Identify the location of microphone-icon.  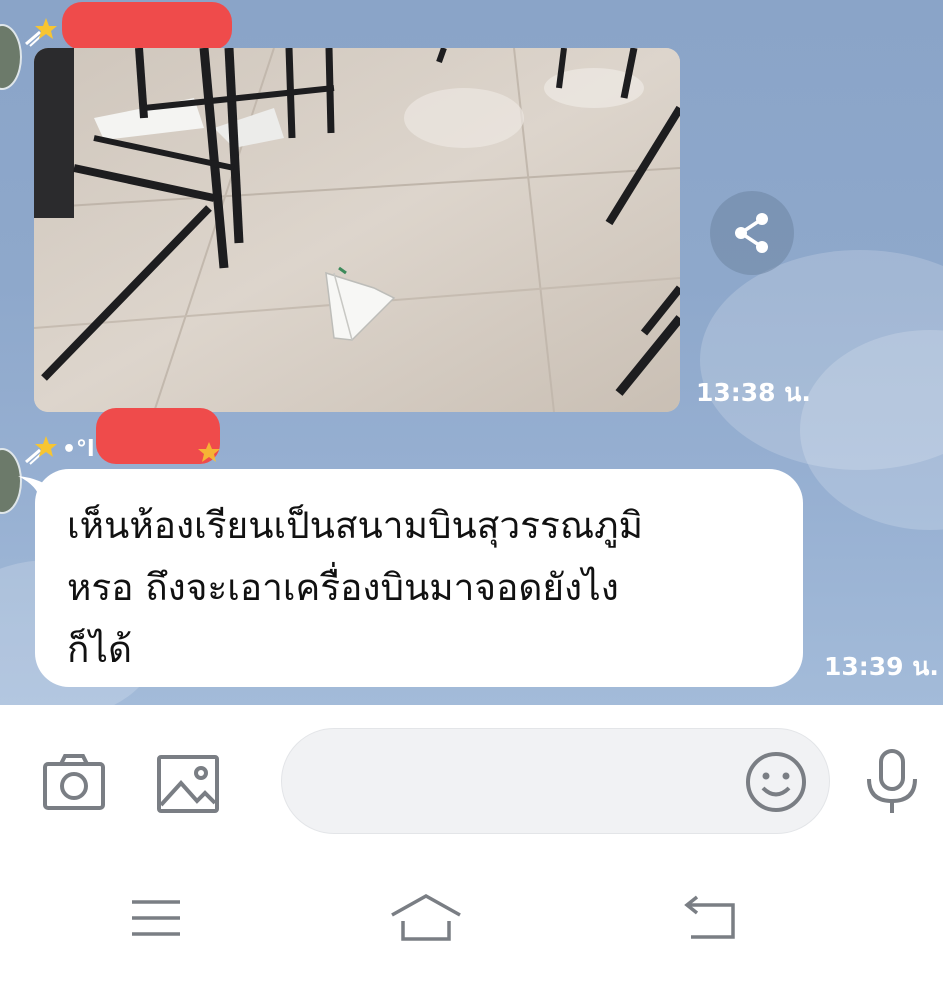
(892, 781).